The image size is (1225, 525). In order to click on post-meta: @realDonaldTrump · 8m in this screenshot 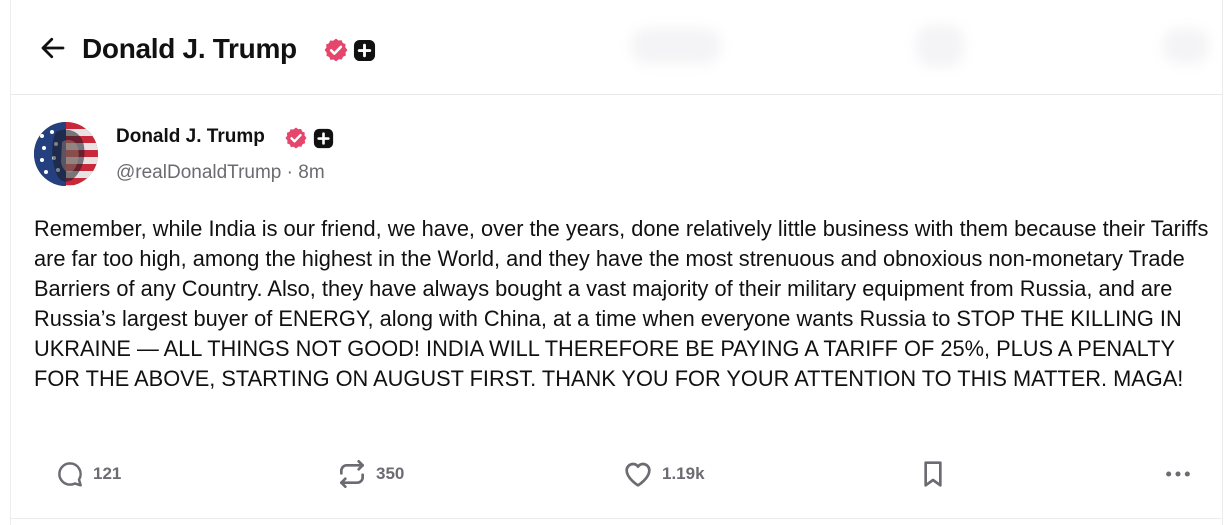, I will do `click(220, 173)`.